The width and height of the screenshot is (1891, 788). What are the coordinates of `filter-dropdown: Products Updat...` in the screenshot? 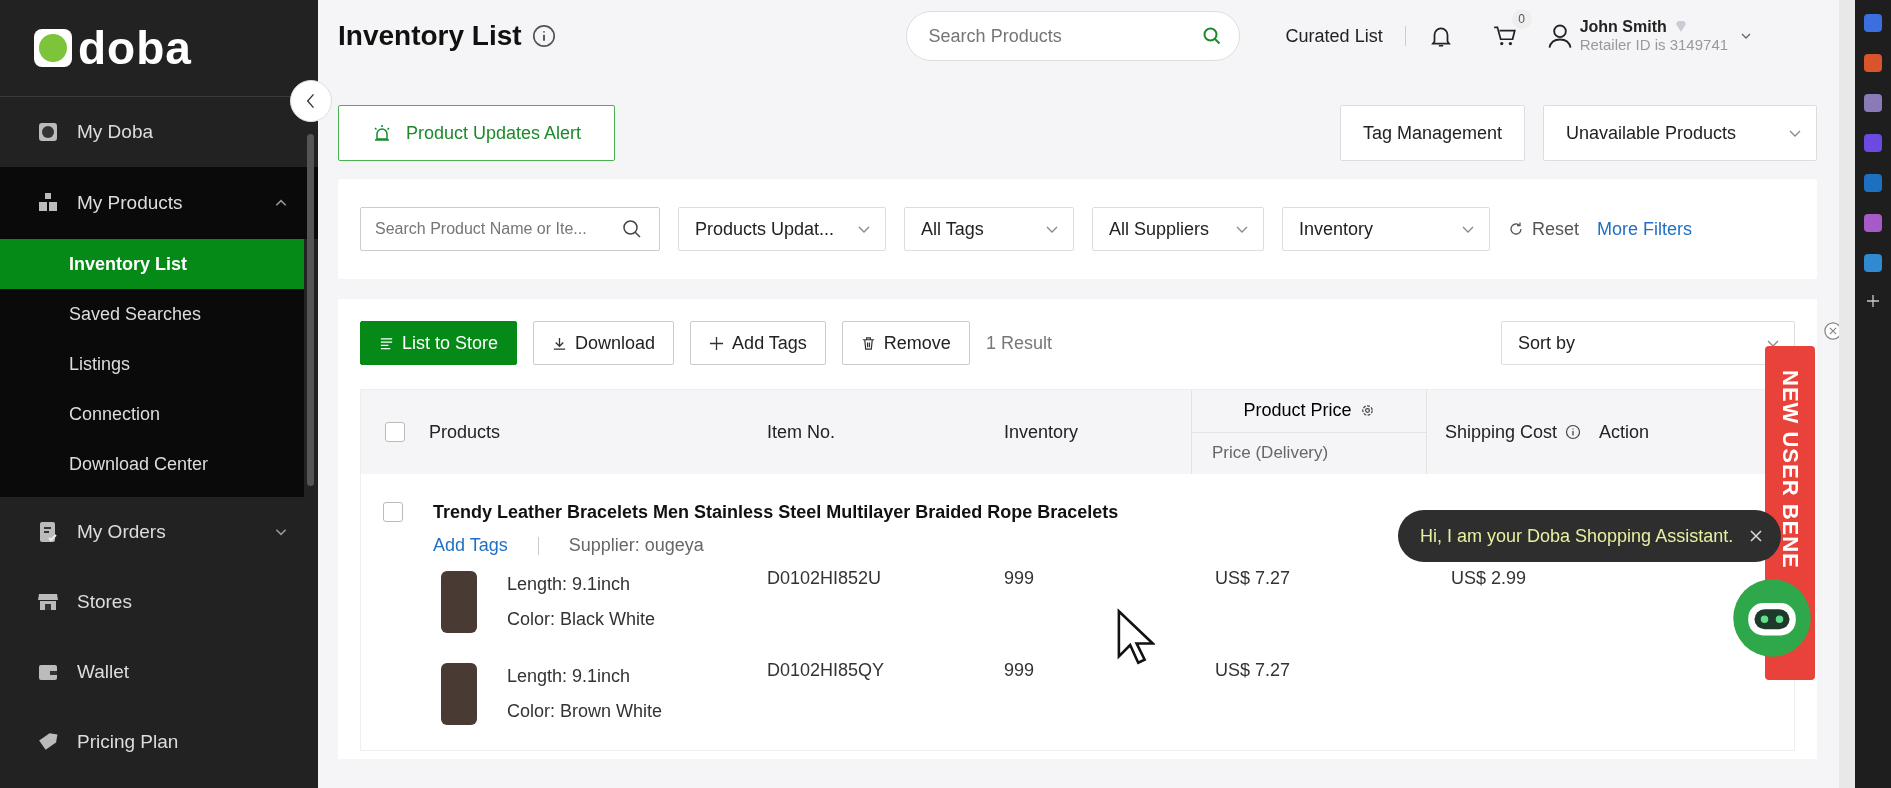 It's located at (782, 229).